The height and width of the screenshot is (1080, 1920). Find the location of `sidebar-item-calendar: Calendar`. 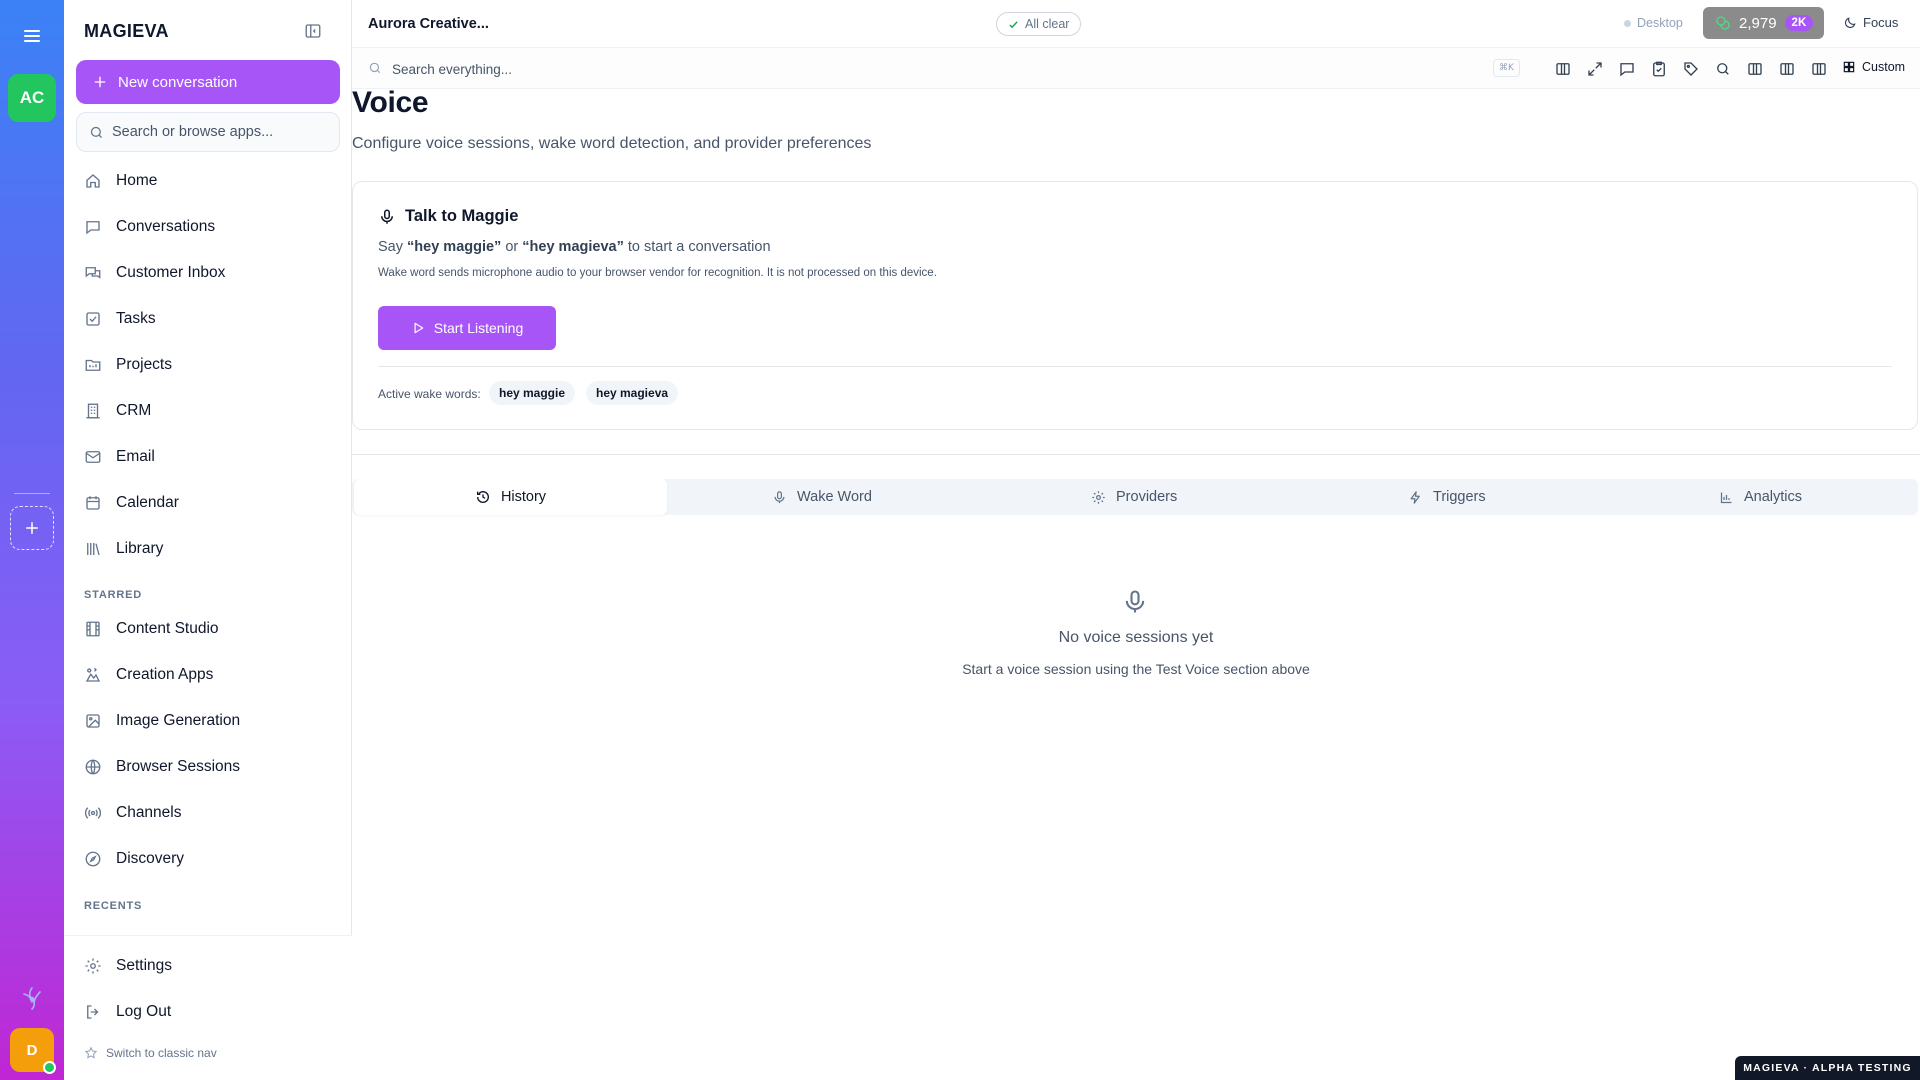

sidebar-item-calendar: Calendar is located at coordinates (209, 503).